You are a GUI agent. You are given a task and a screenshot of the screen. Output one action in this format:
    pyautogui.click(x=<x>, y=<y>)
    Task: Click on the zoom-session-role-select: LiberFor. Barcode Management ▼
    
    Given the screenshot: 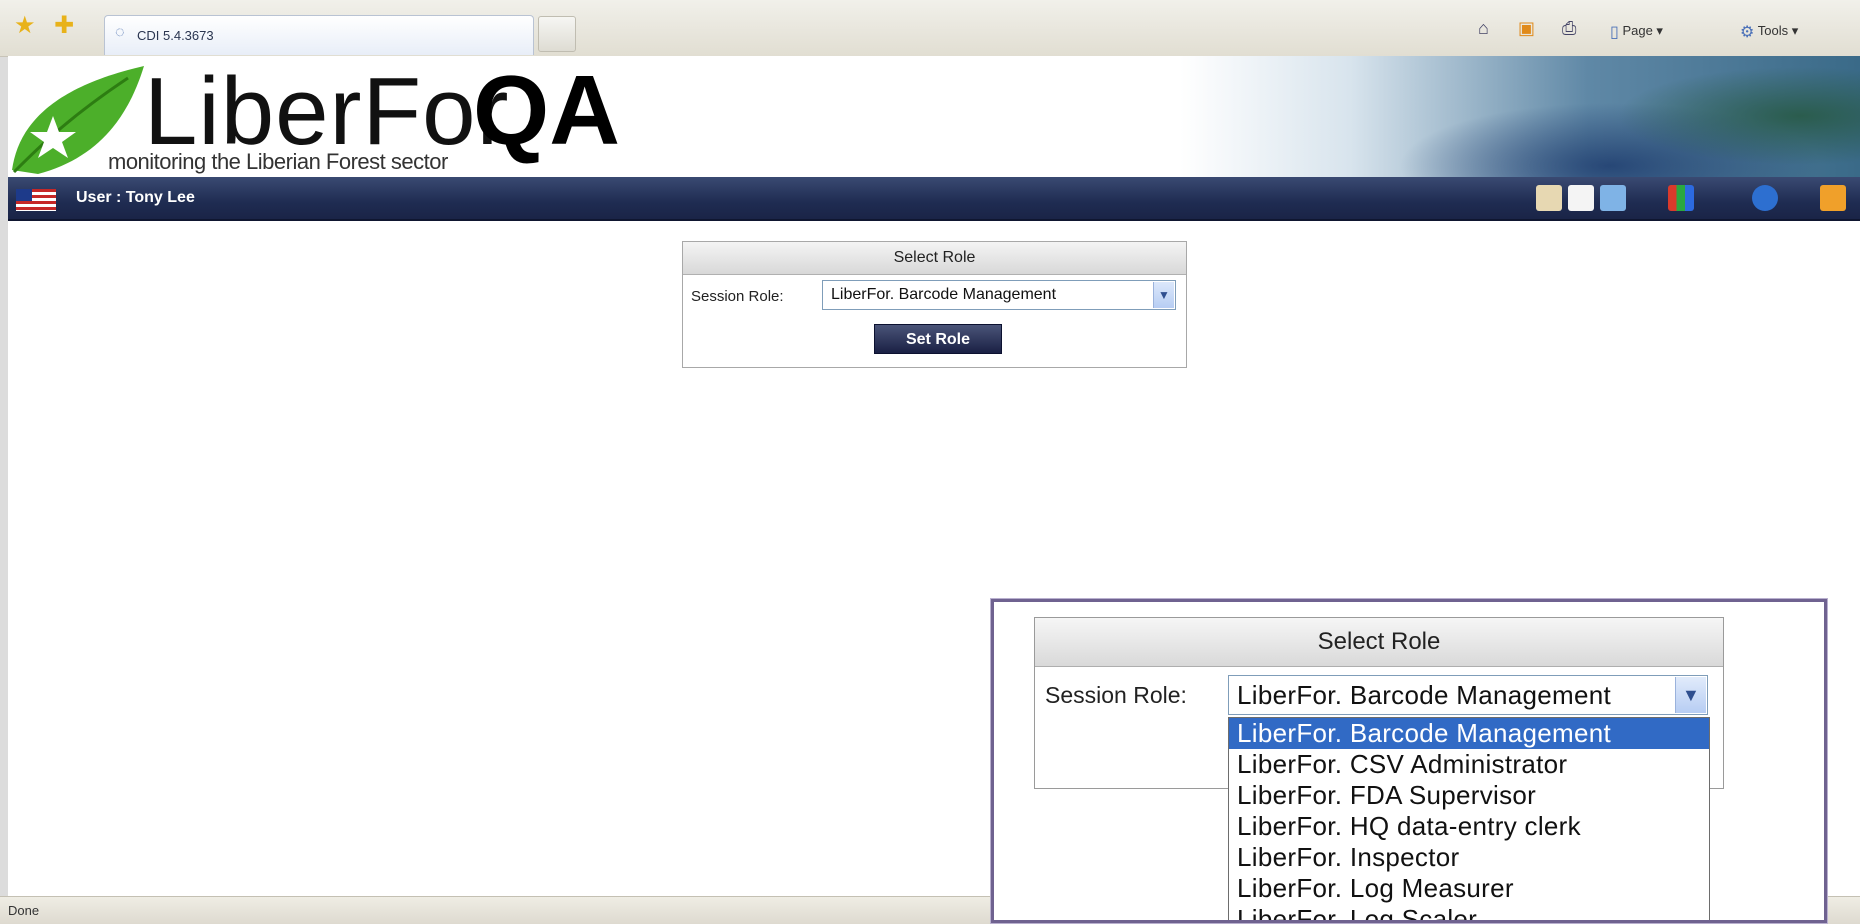 What is the action you would take?
    pyautogui.click(x=1468, y=695)
    